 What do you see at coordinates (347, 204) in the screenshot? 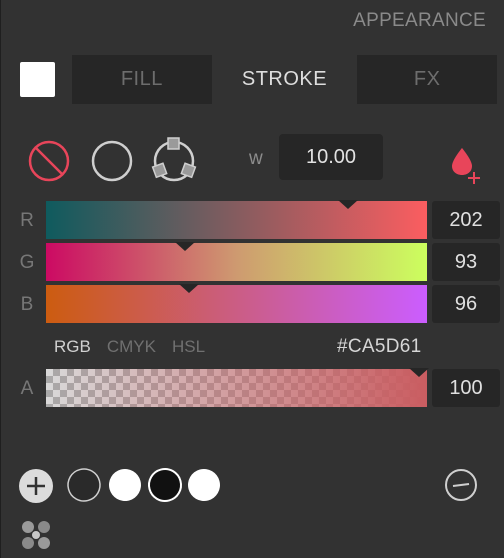
I see `red-slider-thumb` at bounding box center [347, 204].